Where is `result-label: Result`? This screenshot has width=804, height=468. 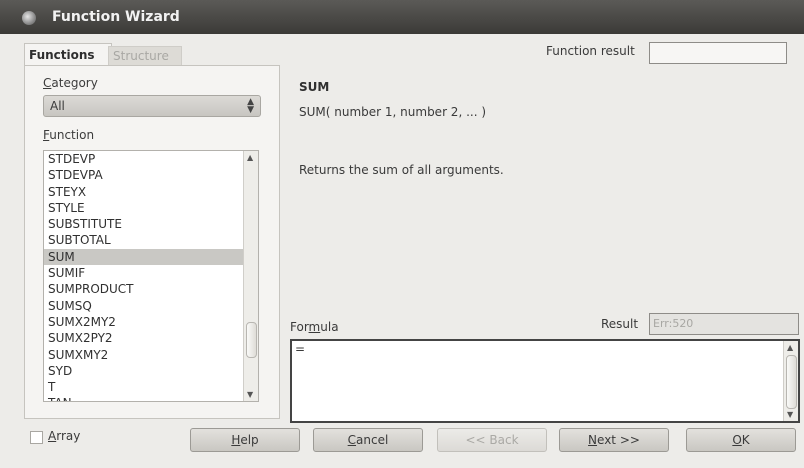 result-label: Result is located at coordinates (620, 324).